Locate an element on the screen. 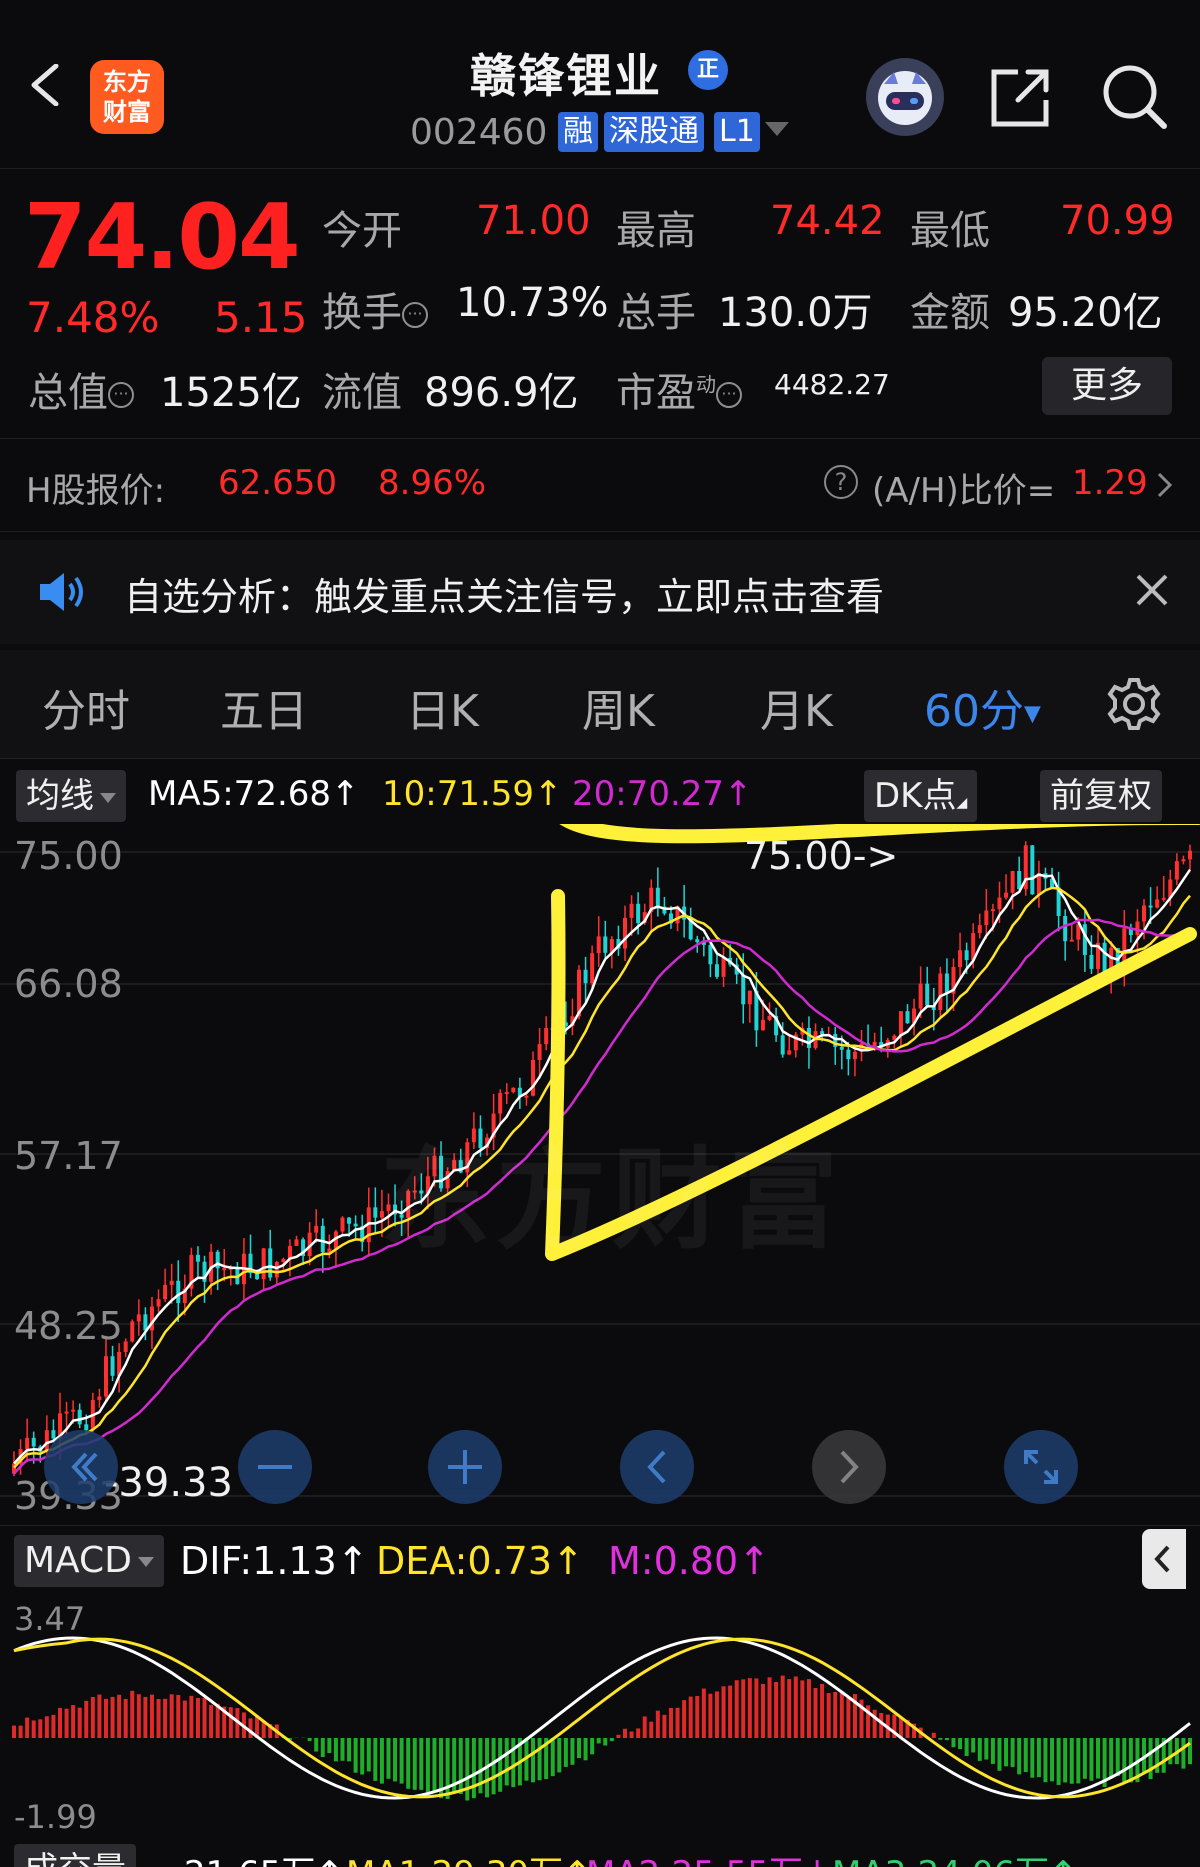 This screenshot has height=1867, width=1200. zoom-in-button is located at coordinates (465, 1467).